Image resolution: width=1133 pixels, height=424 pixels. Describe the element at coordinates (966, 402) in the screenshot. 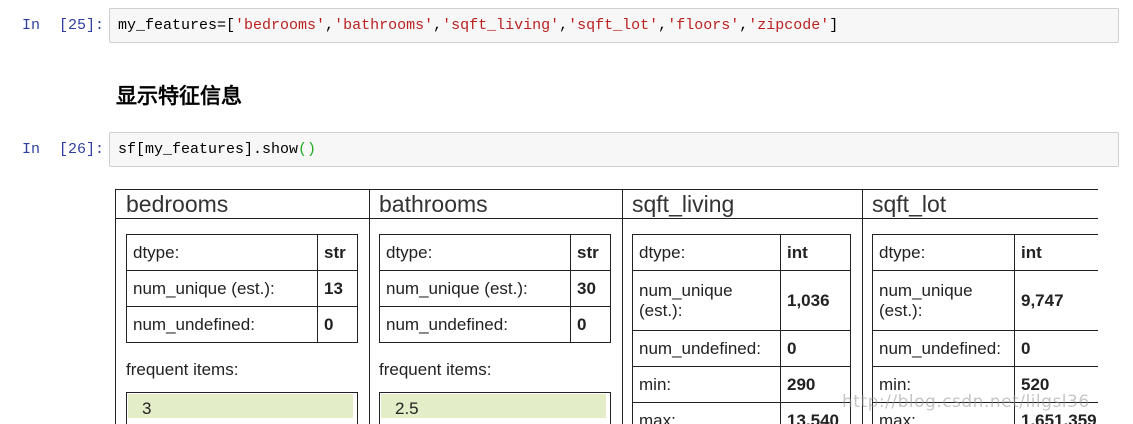

I see `watermark: http://blog.csdn.net/lilgsl36` at that location.